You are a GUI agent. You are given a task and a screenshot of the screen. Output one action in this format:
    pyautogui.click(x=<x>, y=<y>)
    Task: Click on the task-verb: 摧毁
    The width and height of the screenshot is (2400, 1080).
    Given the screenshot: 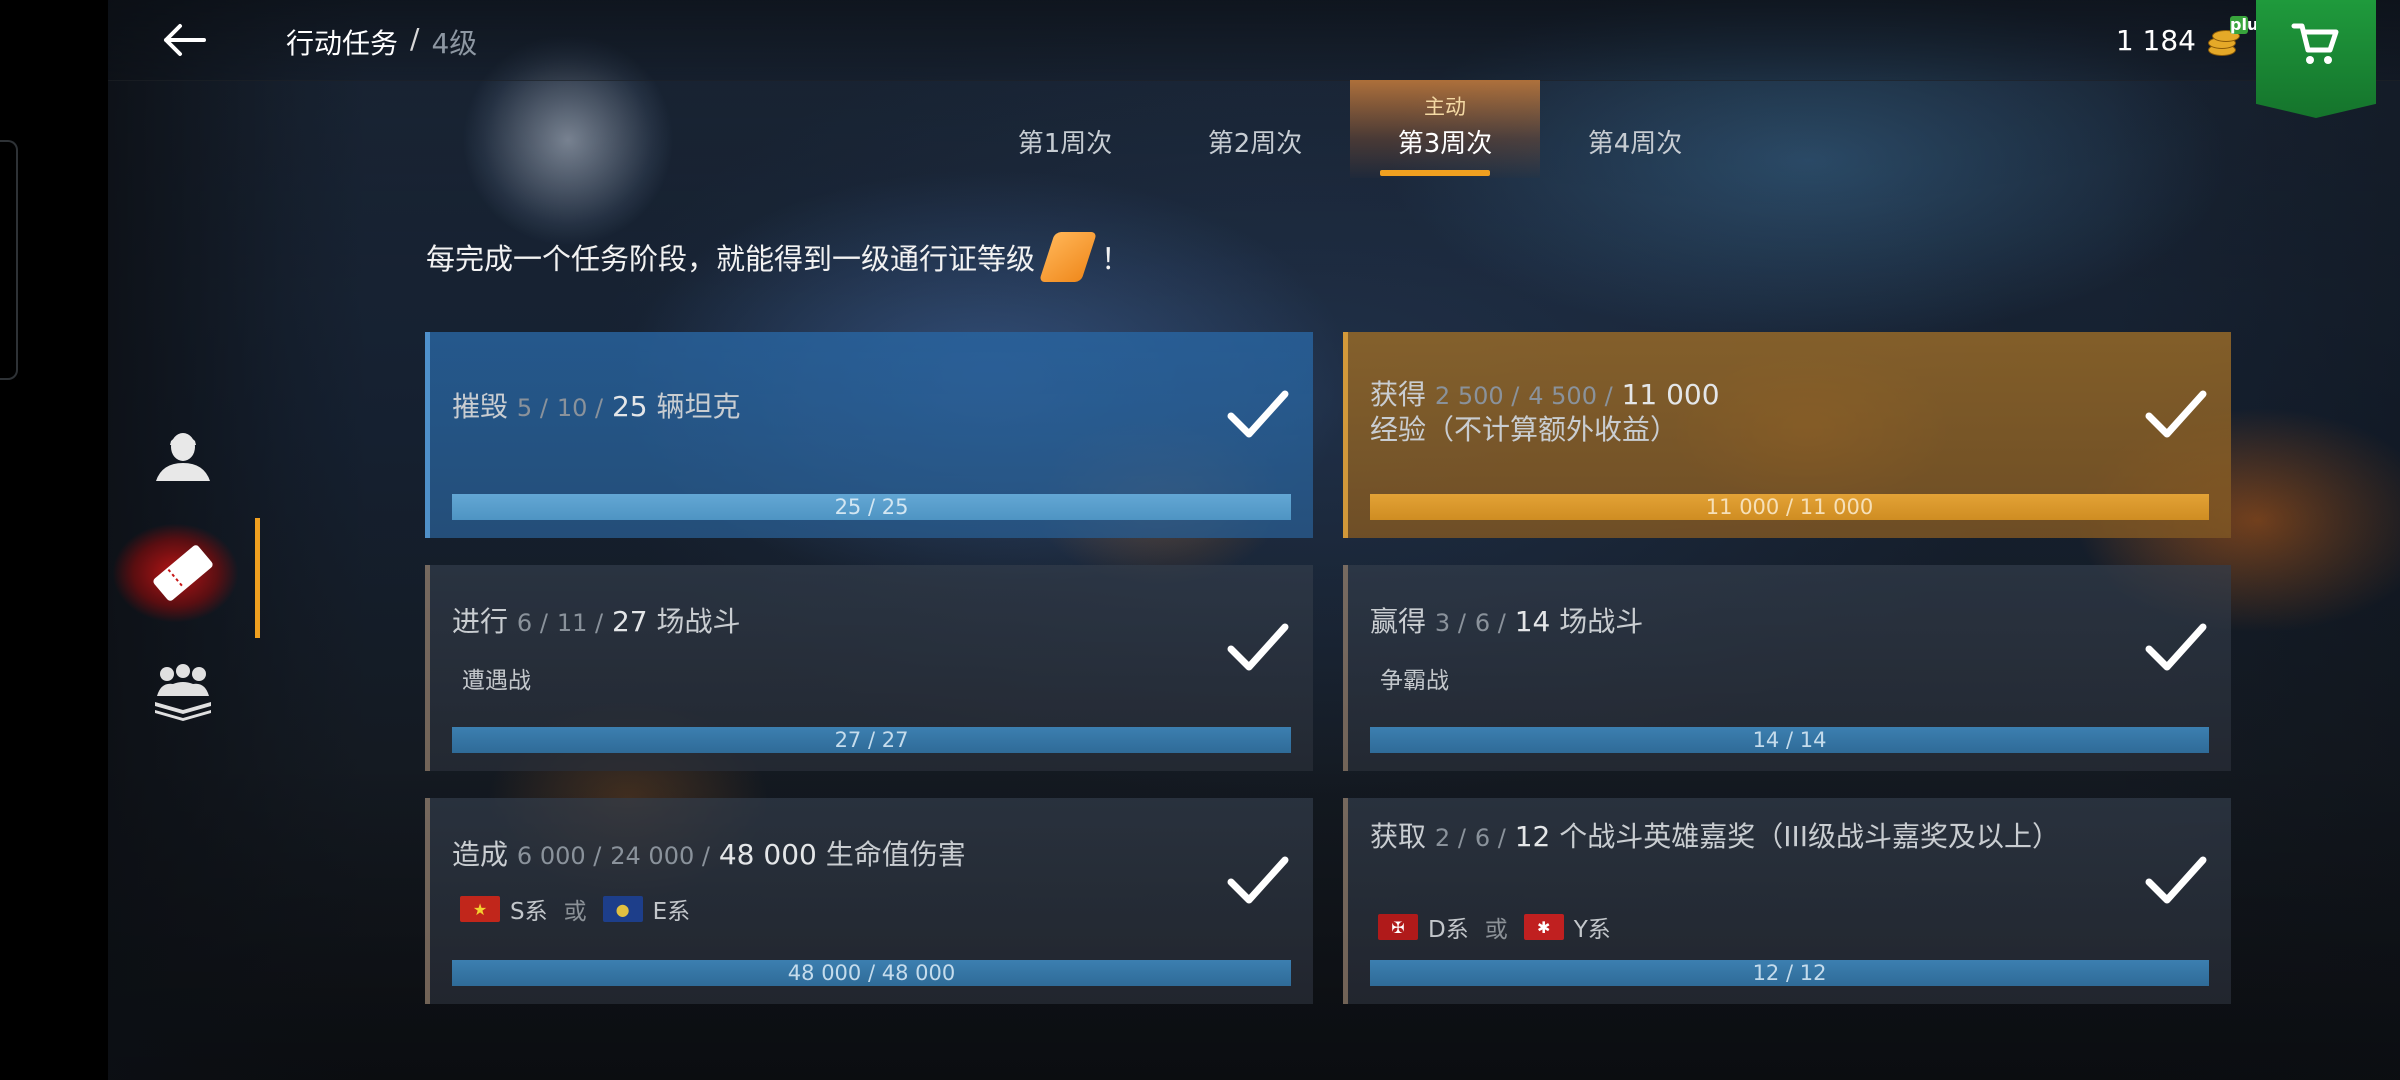 What is the action you would take?
    pyautogui.click(x=480, y=406)
    